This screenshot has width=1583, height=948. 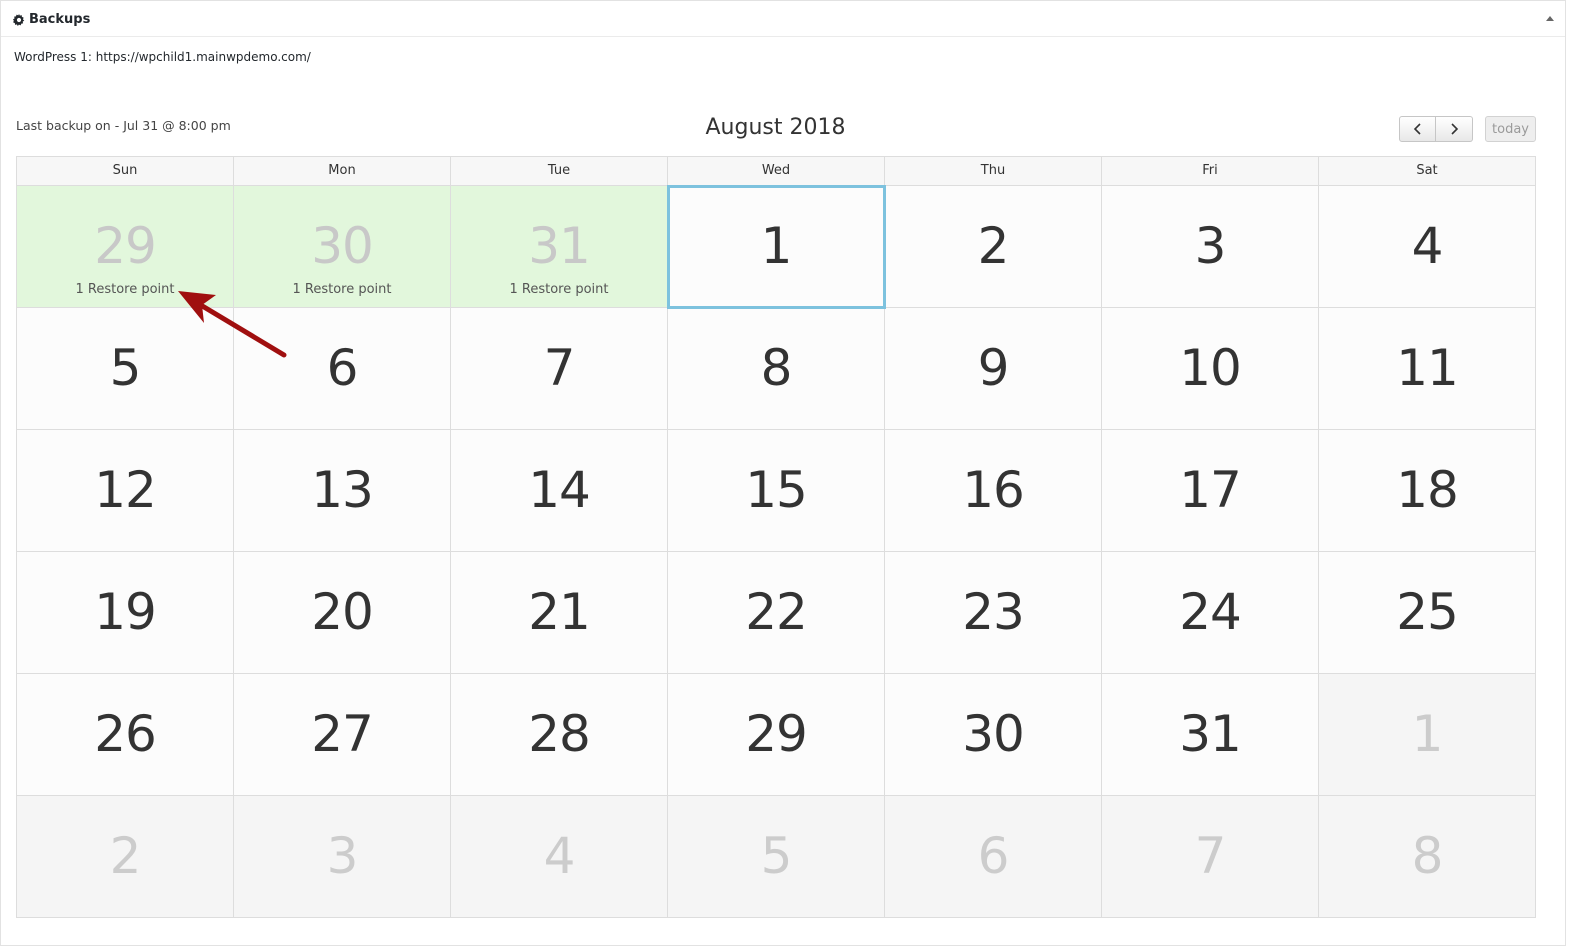 I want to click on calendar-day: 26, so click(x=125, y=735).